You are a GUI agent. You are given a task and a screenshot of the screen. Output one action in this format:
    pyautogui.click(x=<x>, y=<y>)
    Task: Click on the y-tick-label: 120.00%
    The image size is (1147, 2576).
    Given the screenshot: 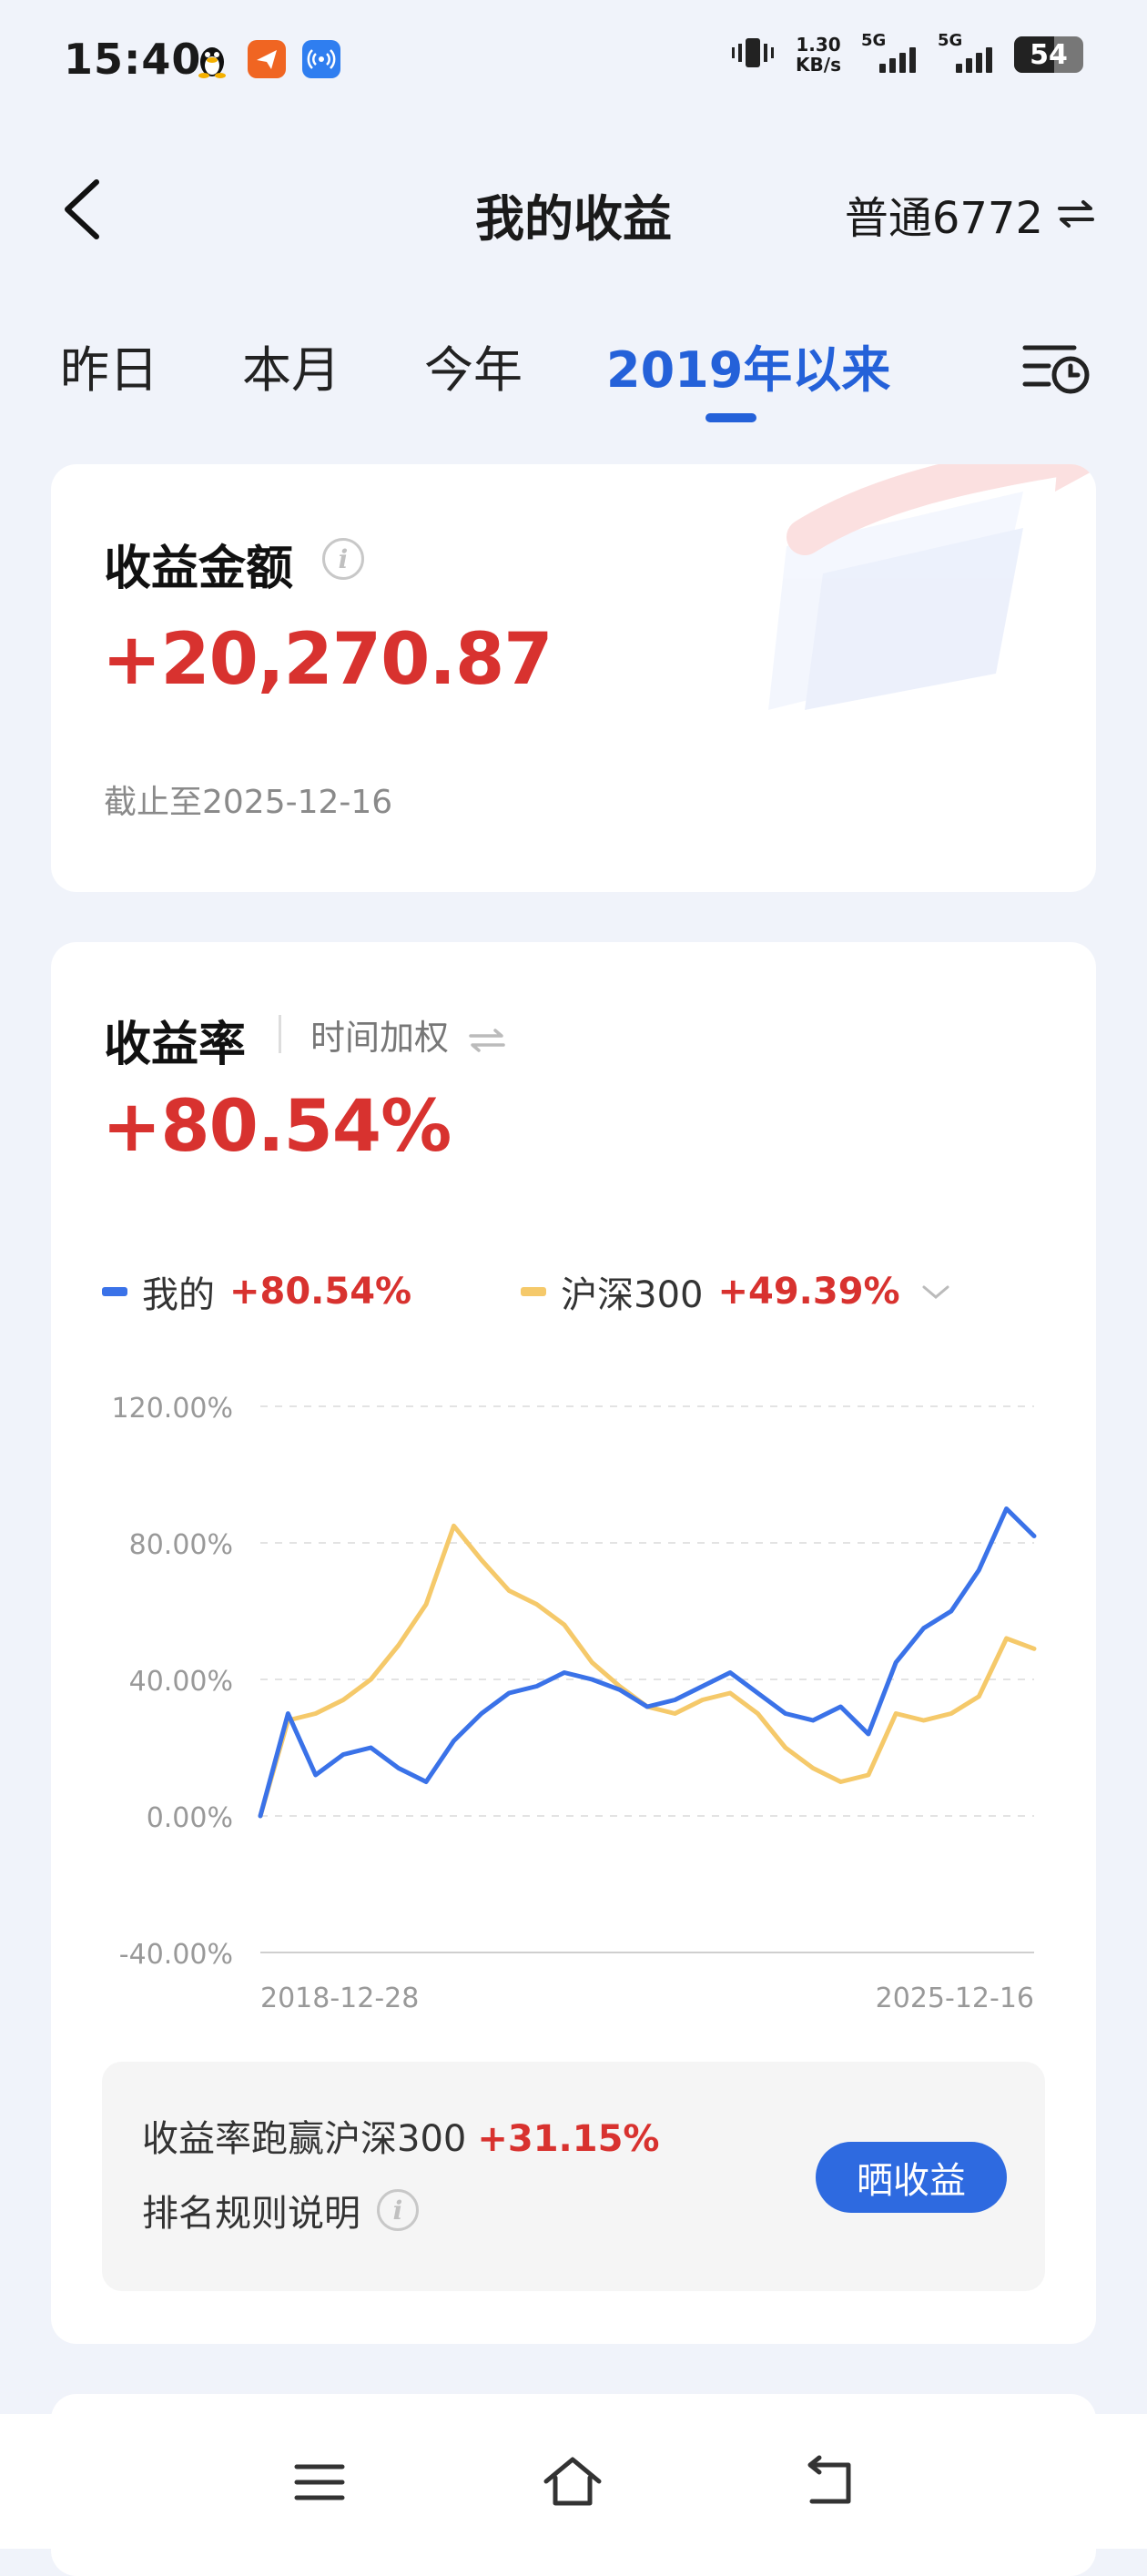 What is the action you would take?
    pyautogui.click(x=172, y=1409)
    